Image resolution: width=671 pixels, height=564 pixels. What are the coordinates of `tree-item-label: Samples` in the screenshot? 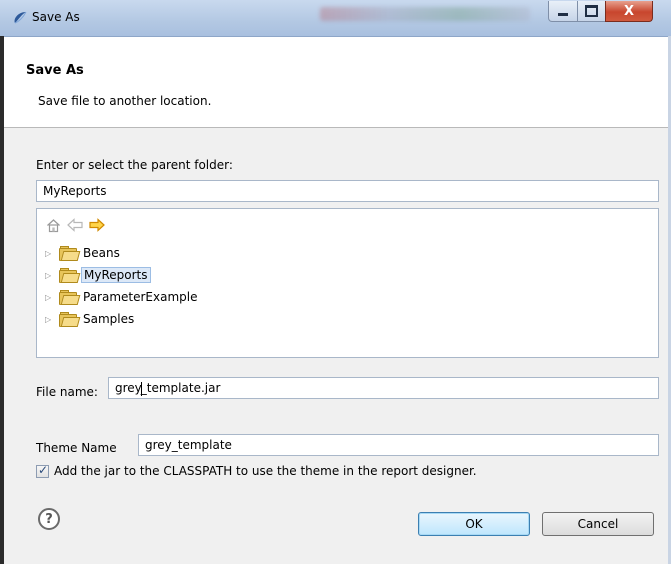 It's located at (109, 319).